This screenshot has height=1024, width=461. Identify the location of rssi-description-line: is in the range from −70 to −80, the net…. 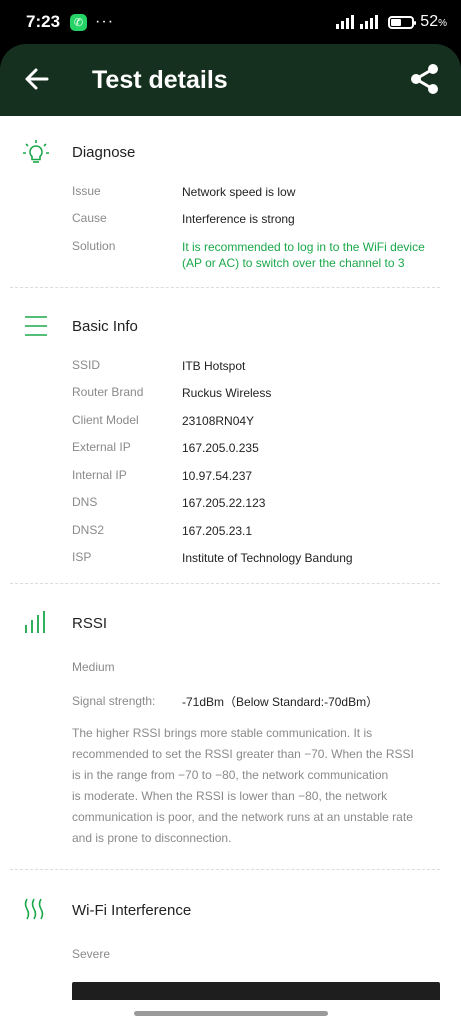
(230, 775).